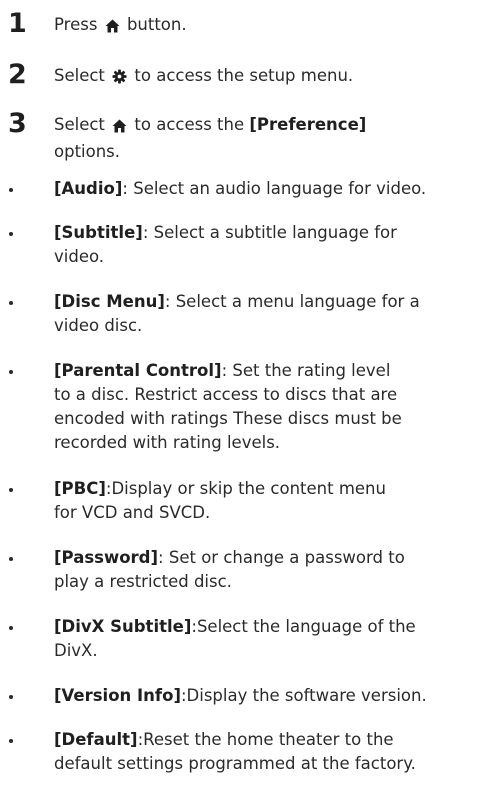 Image resolution: width=496 pixels, height=798 pixels. Describe the element at coordinates (123, 626) in the screenshot. I see `option-name: [DivX Subtitle]` at that location.